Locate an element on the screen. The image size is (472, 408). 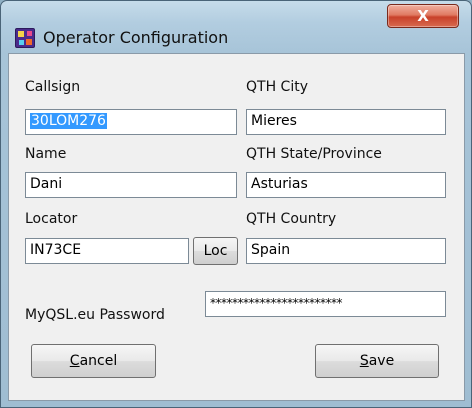
save-button: Save is located at coordinates (377, 361).